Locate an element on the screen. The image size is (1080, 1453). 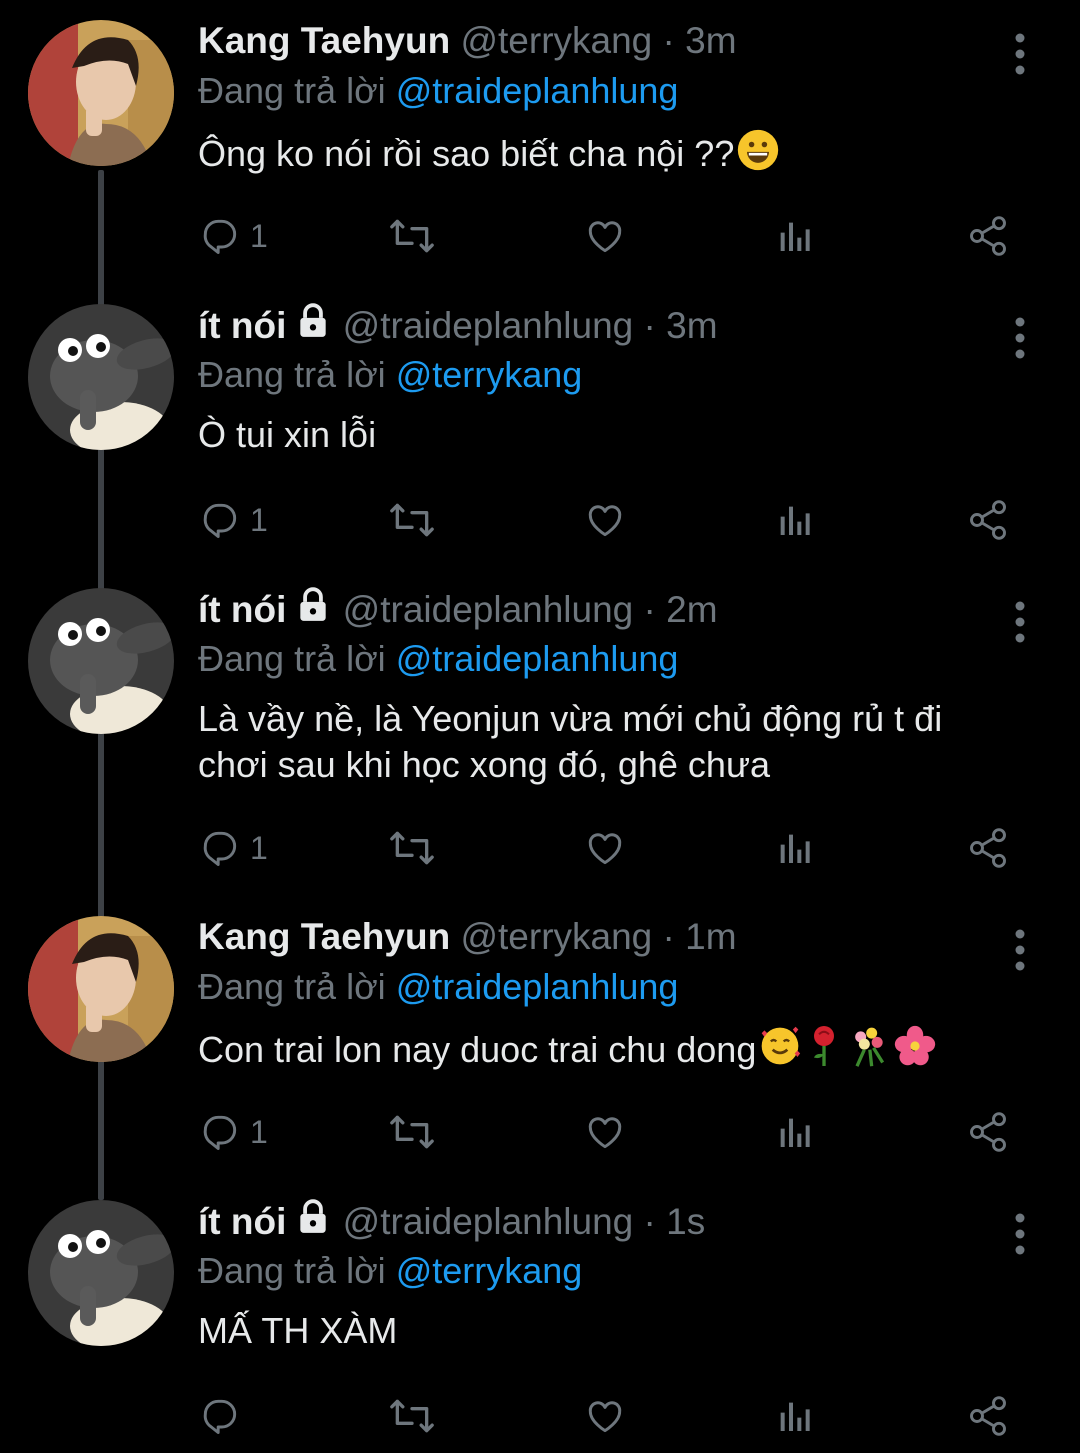
rose-emoji is located at coordinates (824, 1051).